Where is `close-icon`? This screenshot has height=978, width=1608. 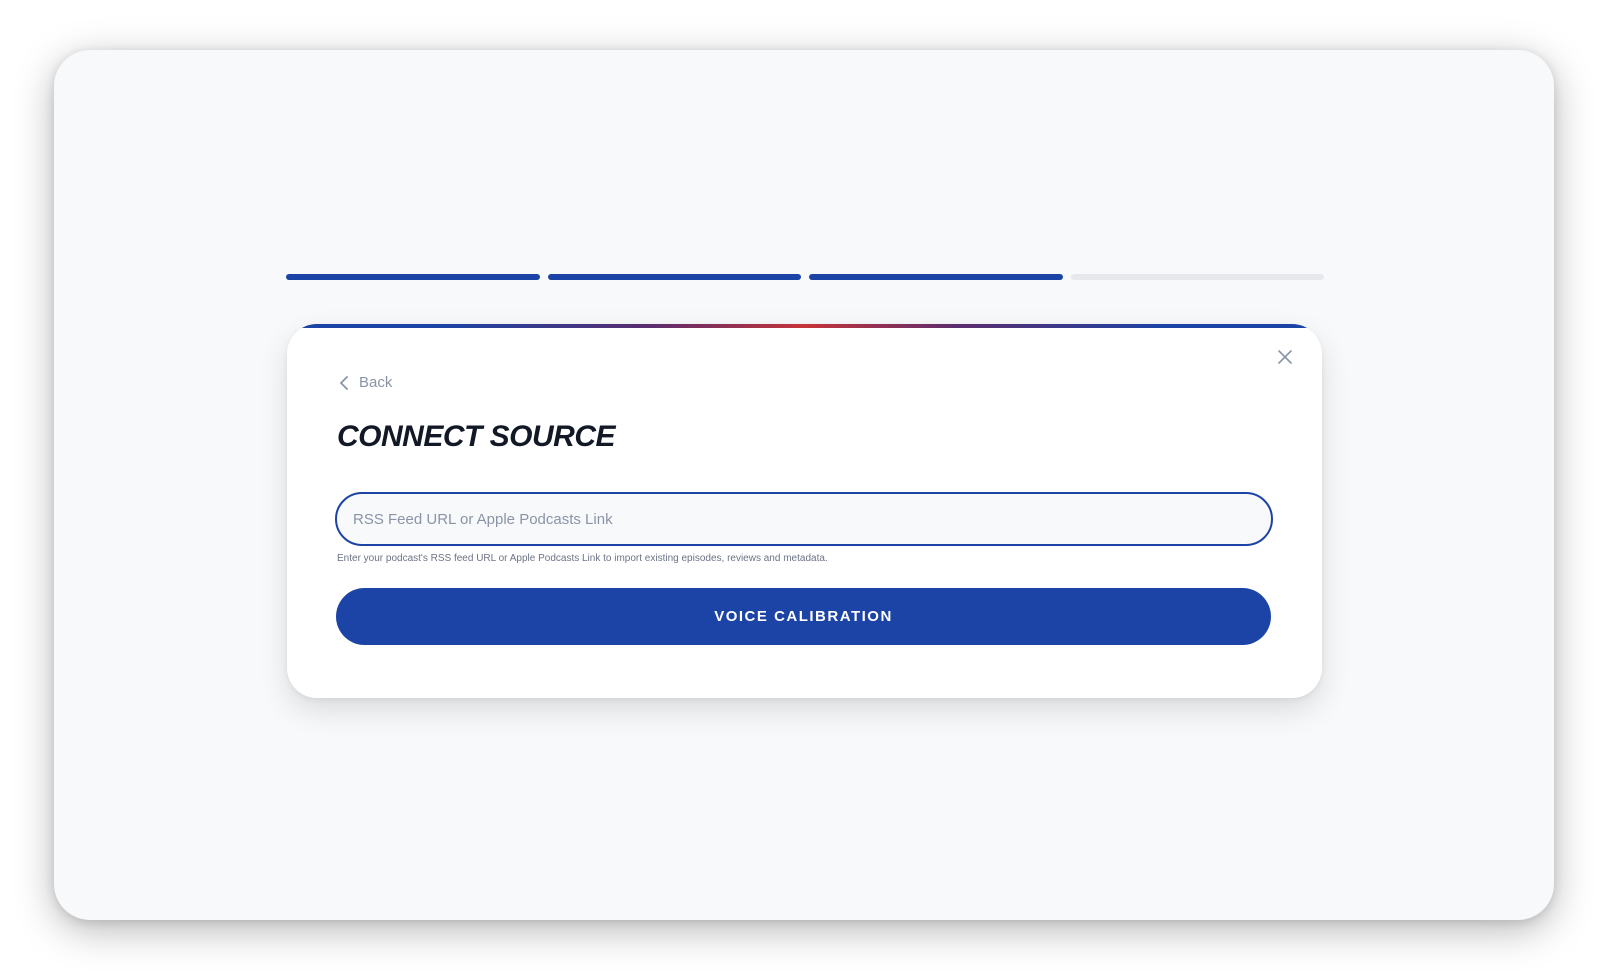
close-icon is located at coordinates (1285, 357).